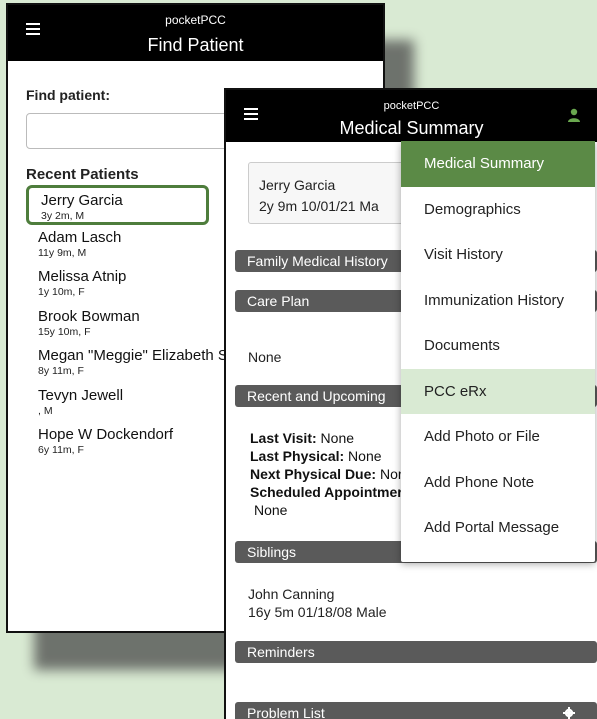 The width and height of the screenshot is (597, 719). What do you see at coordinates (195, 33) in the screenshot?
I see `find-app-bar: pocketPCC Find Patient` at bounding box center [195, 33].